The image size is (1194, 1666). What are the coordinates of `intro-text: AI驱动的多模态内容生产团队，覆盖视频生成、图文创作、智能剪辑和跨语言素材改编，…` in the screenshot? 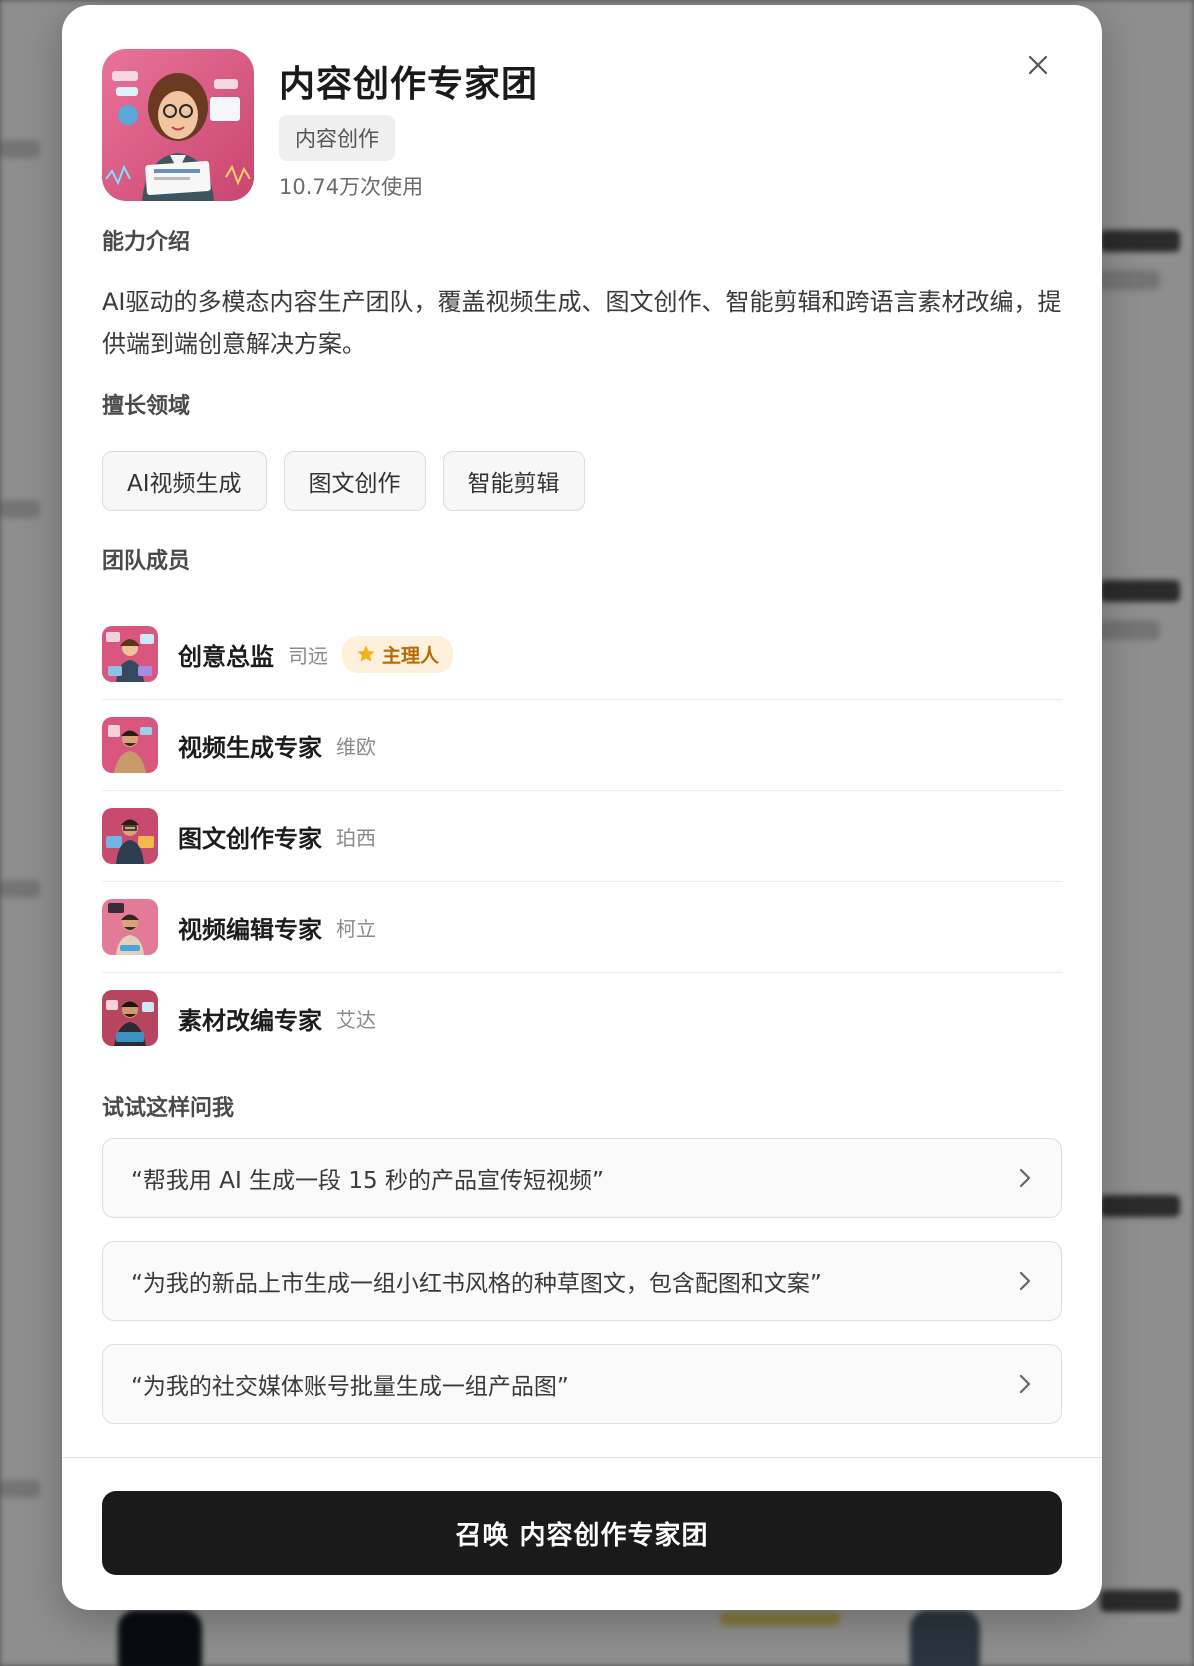 It's located at (582, 323).